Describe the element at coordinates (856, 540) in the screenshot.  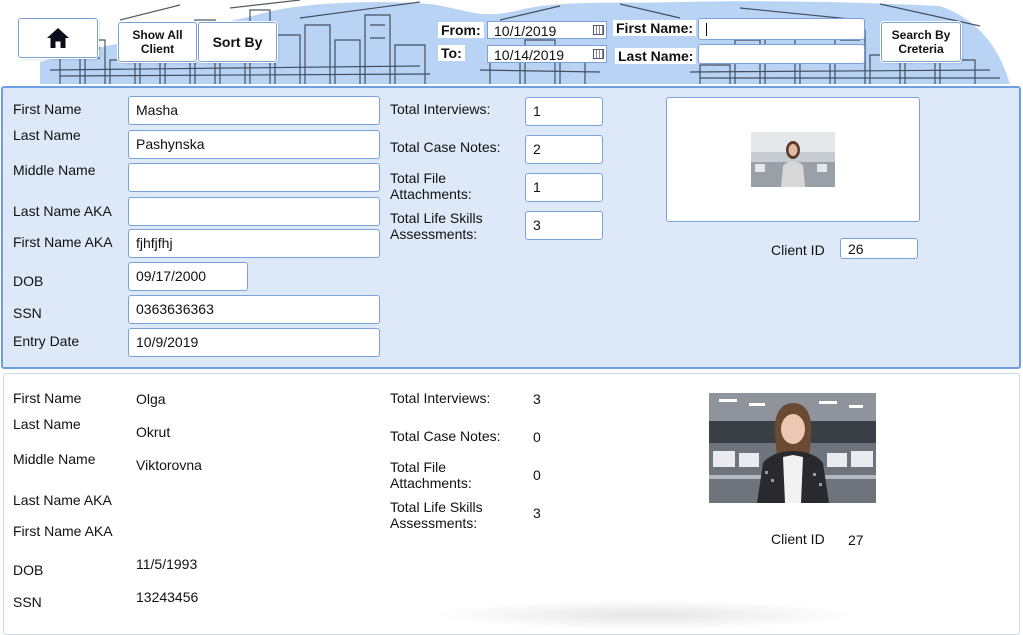
I see `client-id-value: 27` at that location.